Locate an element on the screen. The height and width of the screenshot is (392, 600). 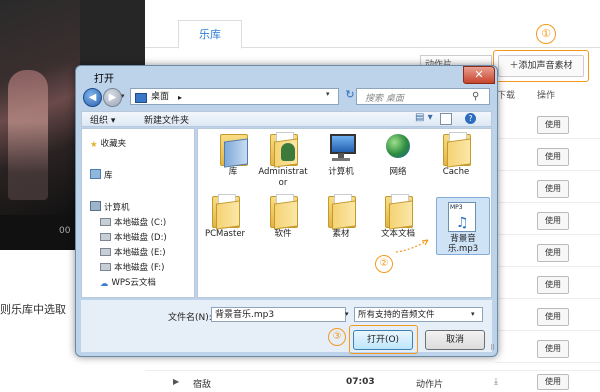
nav-item-drive-e: 本地磁盘 (E:) is located at coordinates (133, 252).